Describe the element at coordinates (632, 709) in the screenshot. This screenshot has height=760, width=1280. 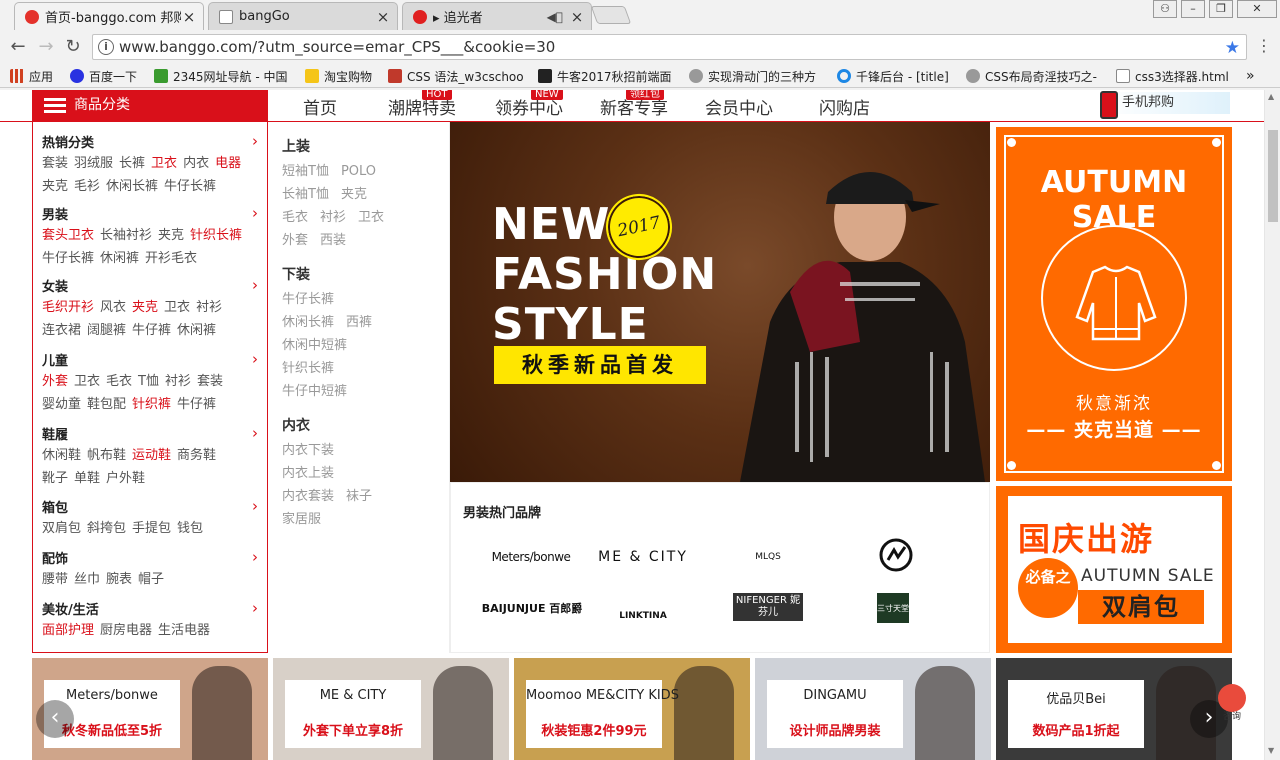
I see `brand-tile: Moomoo ME&CITY KIDS 秋装钜惠2件99元` at that location.